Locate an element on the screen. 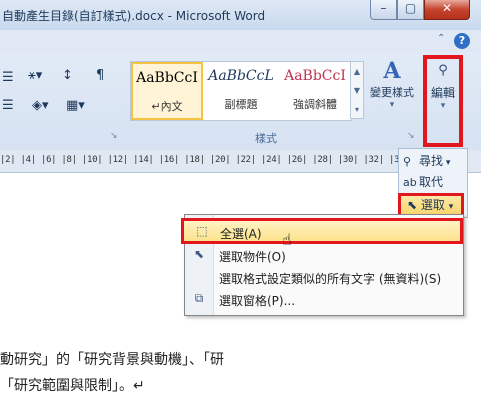  style-normal: AaBbCcI ↵內文 is located at coordinates (167, 91).